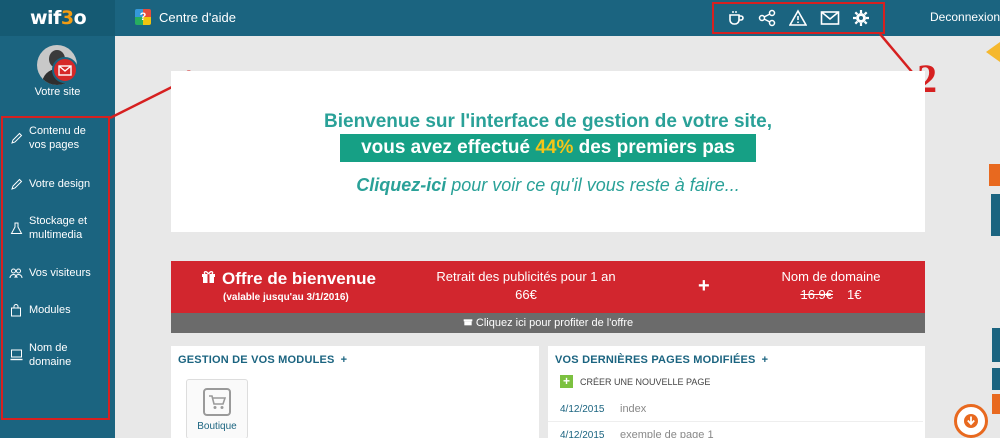  I want to click on ads-label: Retrait des publicités pour 1 an, so click(526, 276).